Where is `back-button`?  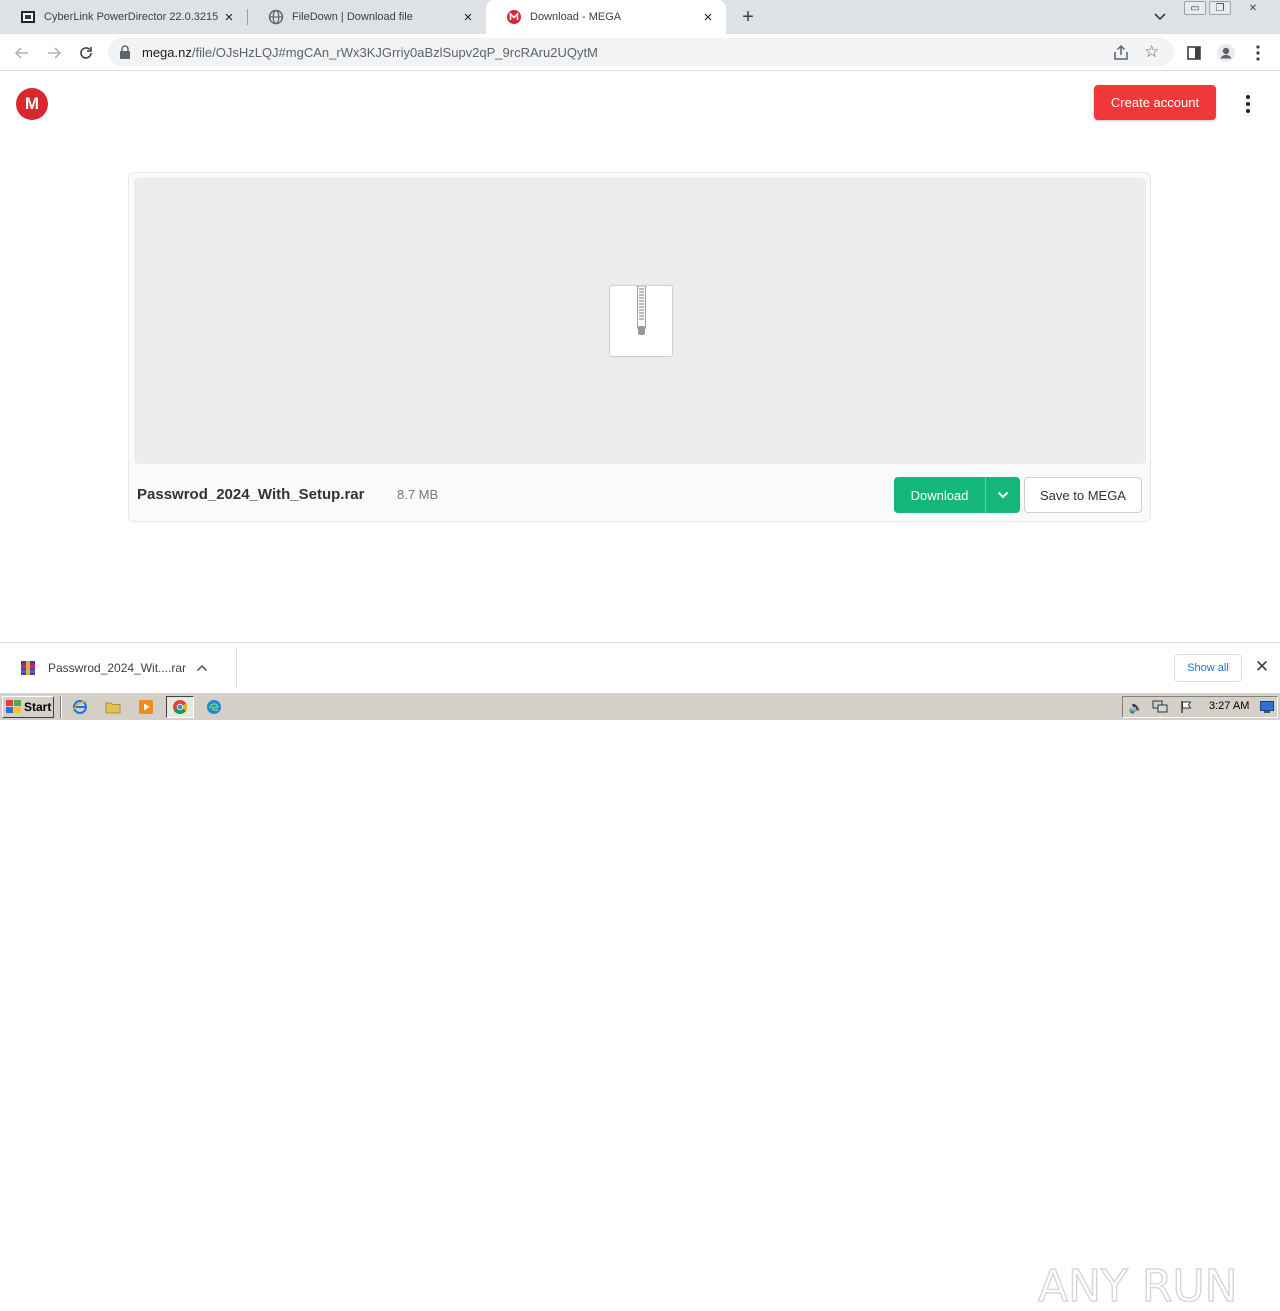 back-button is located at coordinates (22, 53).